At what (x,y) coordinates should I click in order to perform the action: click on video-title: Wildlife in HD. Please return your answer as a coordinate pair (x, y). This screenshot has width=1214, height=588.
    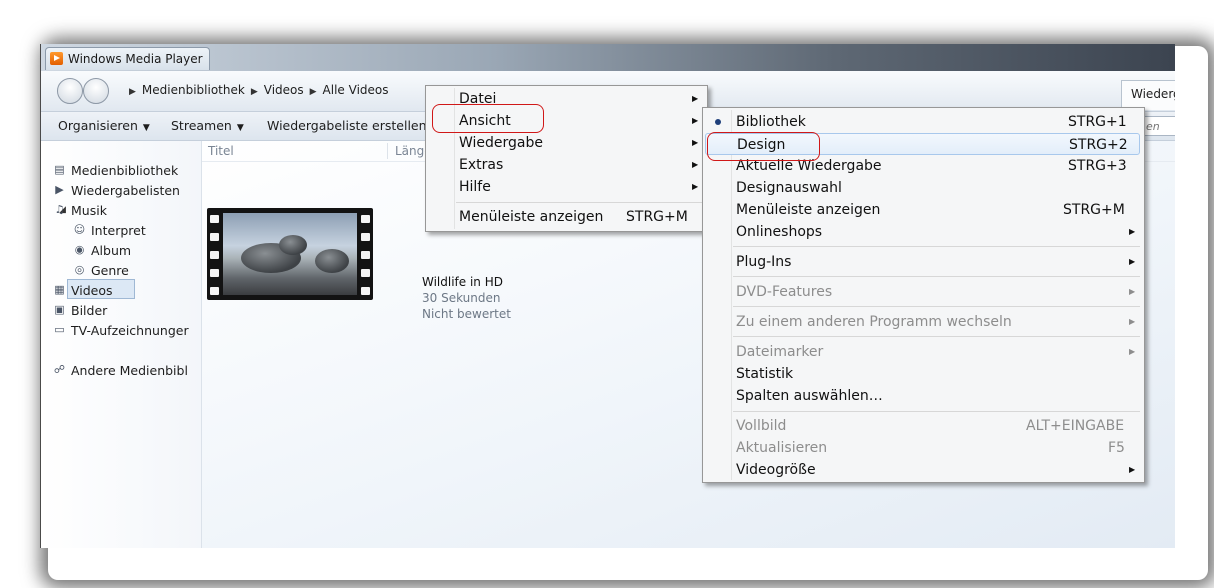
    Looking at the image, I should click on (462, 282).